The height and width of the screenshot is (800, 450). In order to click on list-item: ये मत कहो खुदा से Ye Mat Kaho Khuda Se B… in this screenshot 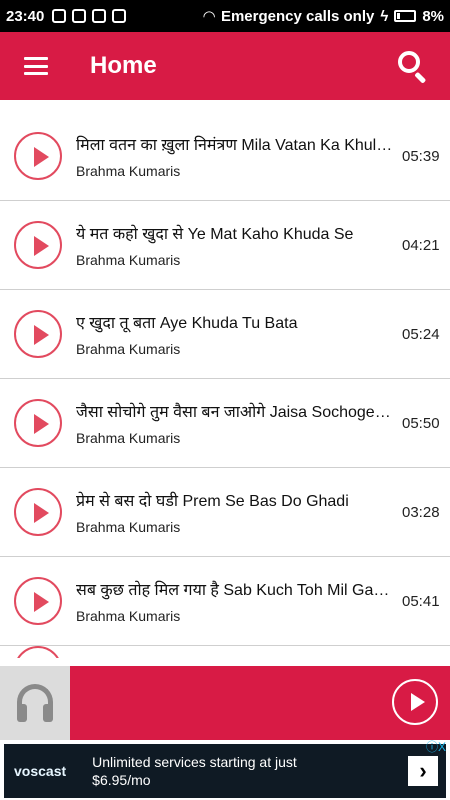, I will do `click(225, 245)`.